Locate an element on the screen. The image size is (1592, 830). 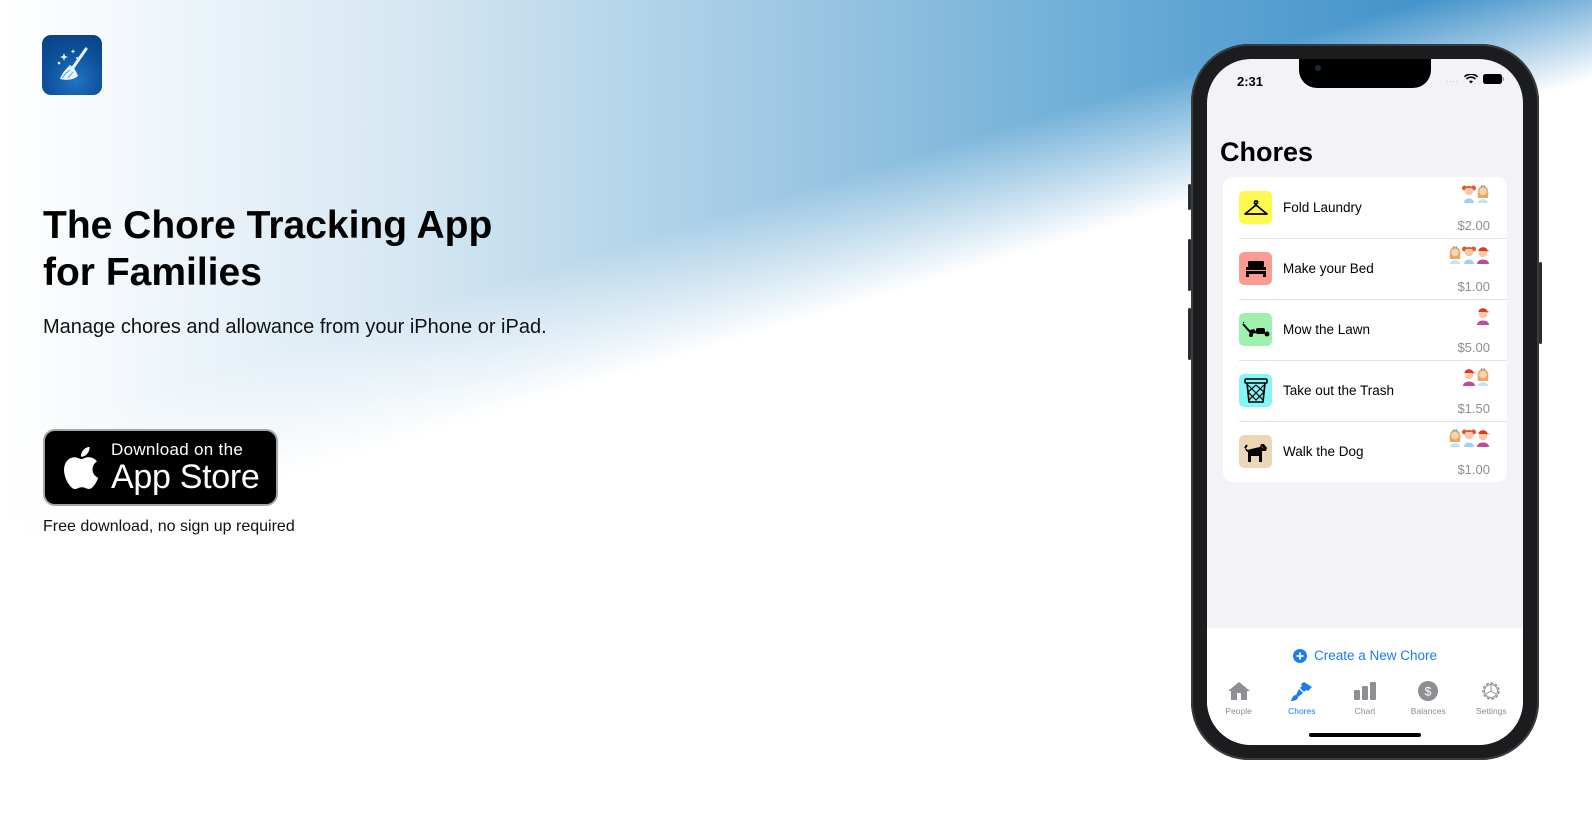
bar-chart-icon is located at coordinates (1365, 691).